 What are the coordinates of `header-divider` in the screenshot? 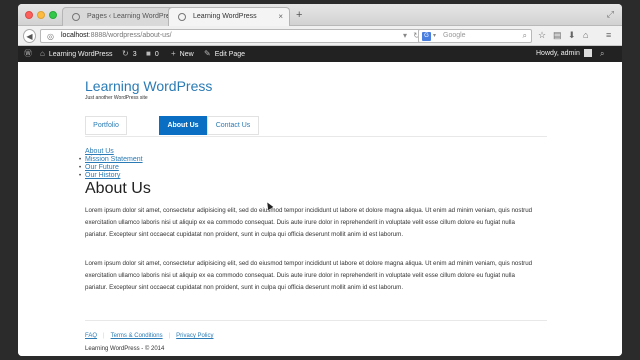 It's located at (316, 136).